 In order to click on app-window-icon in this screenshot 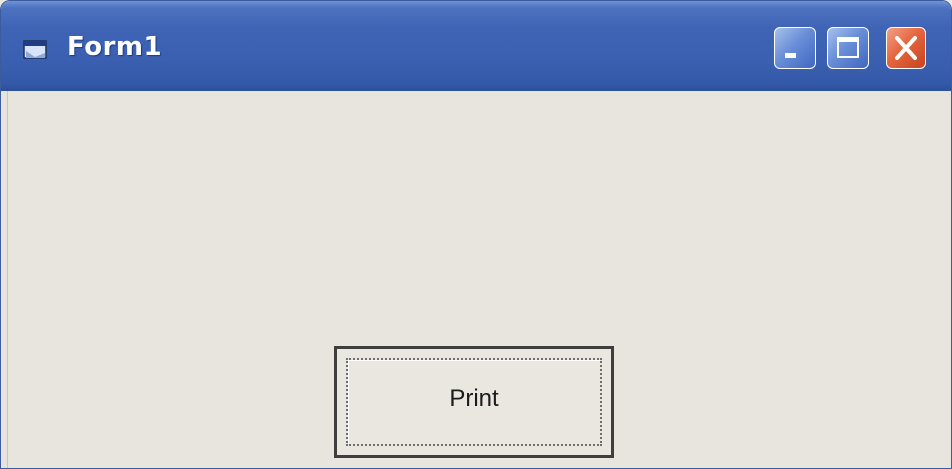, I will do `click(36, 50)`.